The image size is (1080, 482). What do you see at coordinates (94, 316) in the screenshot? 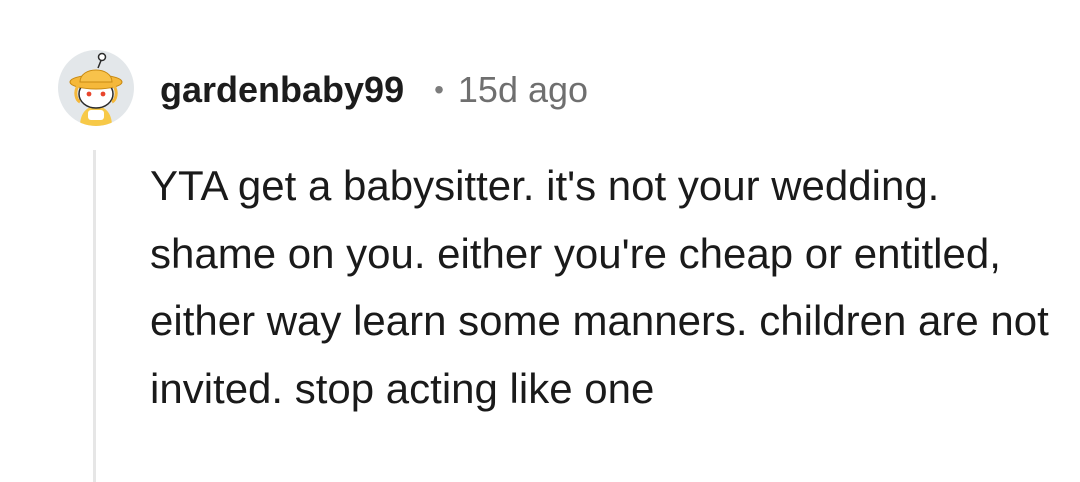
I see `thread-collapse-line` at bounding box center [94, 316].